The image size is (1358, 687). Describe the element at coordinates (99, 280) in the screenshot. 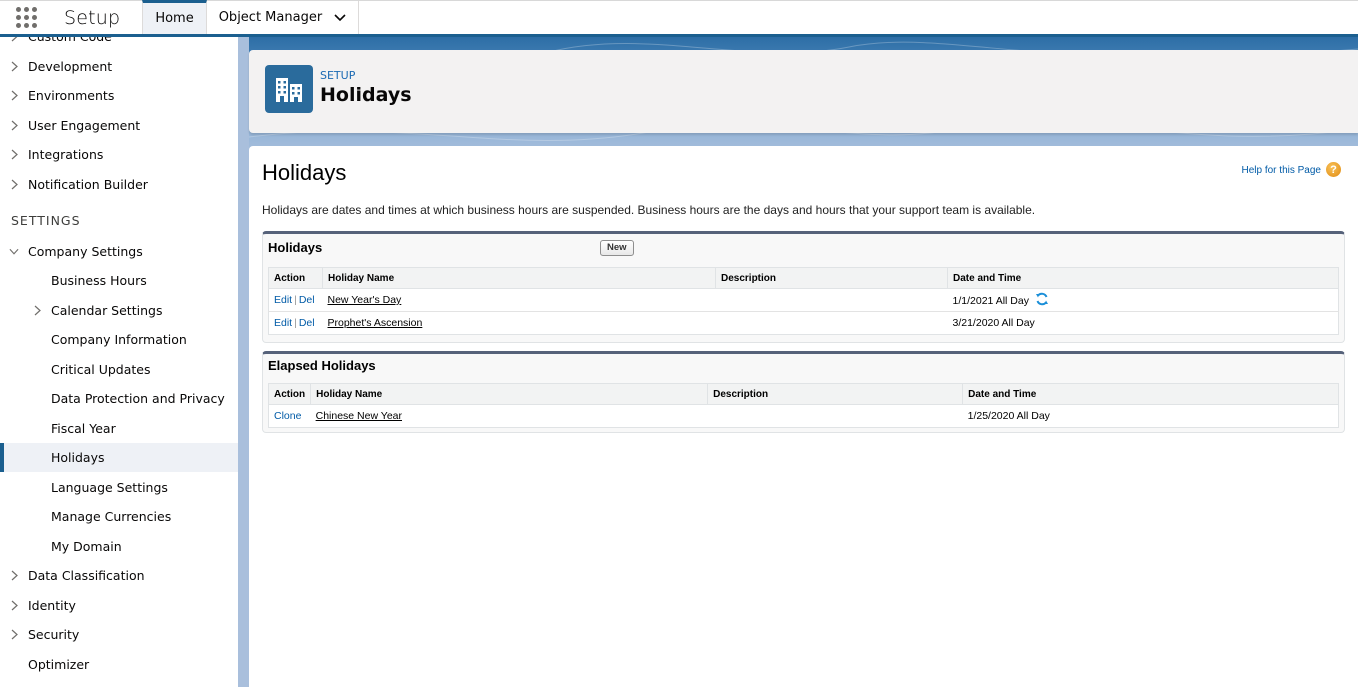

I see `sidebar-item-label: Business Hours` at that location.